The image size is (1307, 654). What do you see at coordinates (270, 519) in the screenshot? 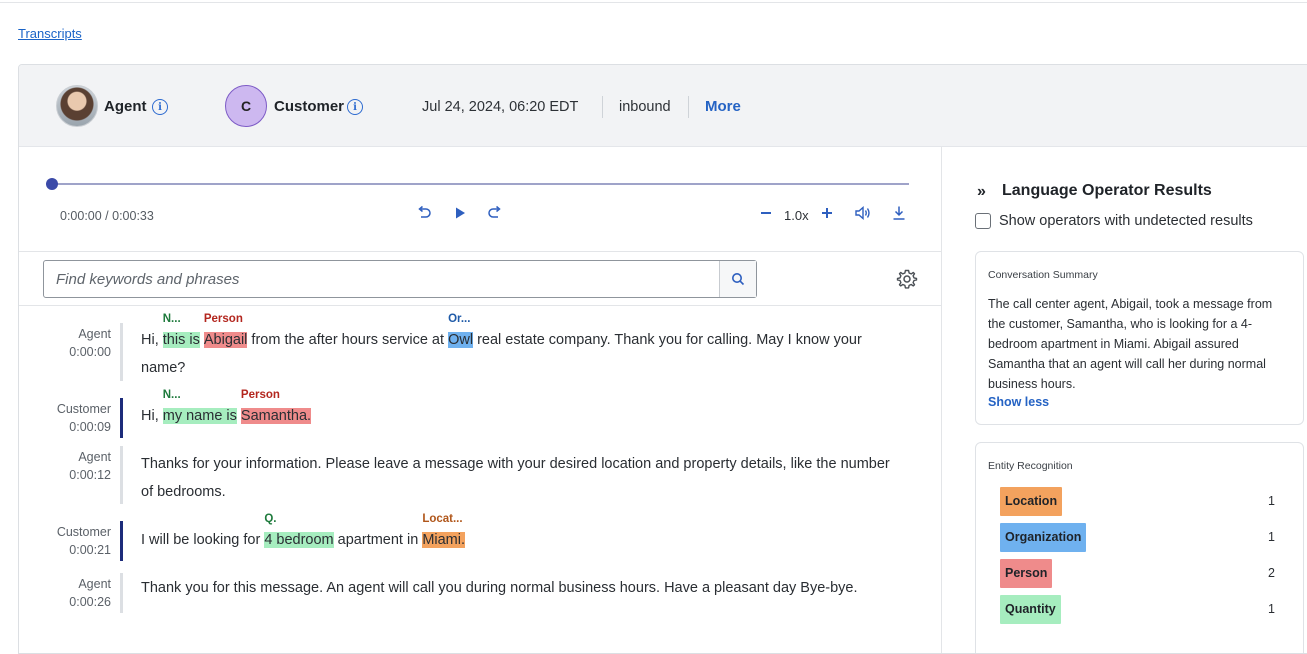
I see `entity-tag: Q.` at bounding box center [270, 519].